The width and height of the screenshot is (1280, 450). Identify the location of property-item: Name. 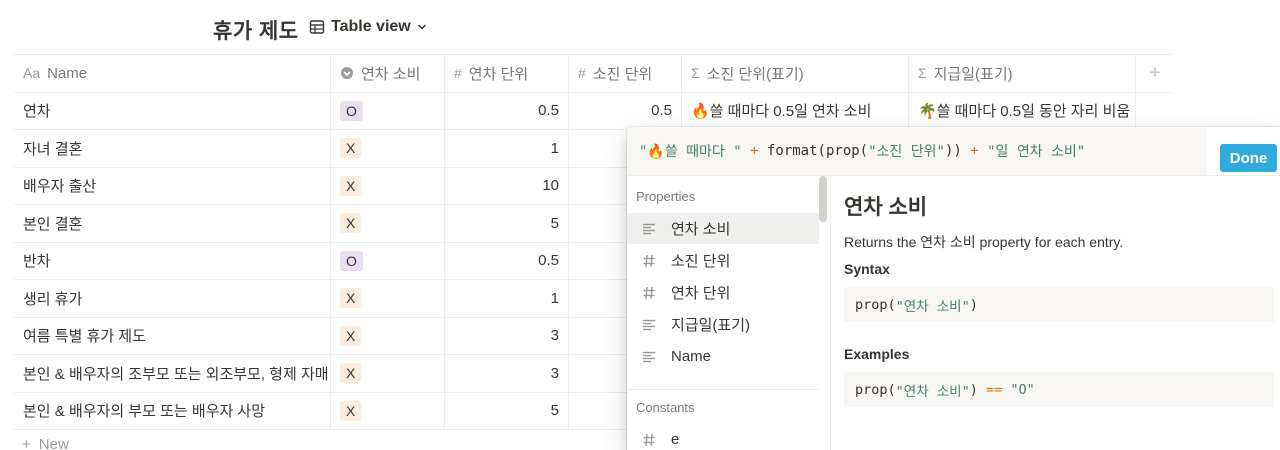
(723, 356).